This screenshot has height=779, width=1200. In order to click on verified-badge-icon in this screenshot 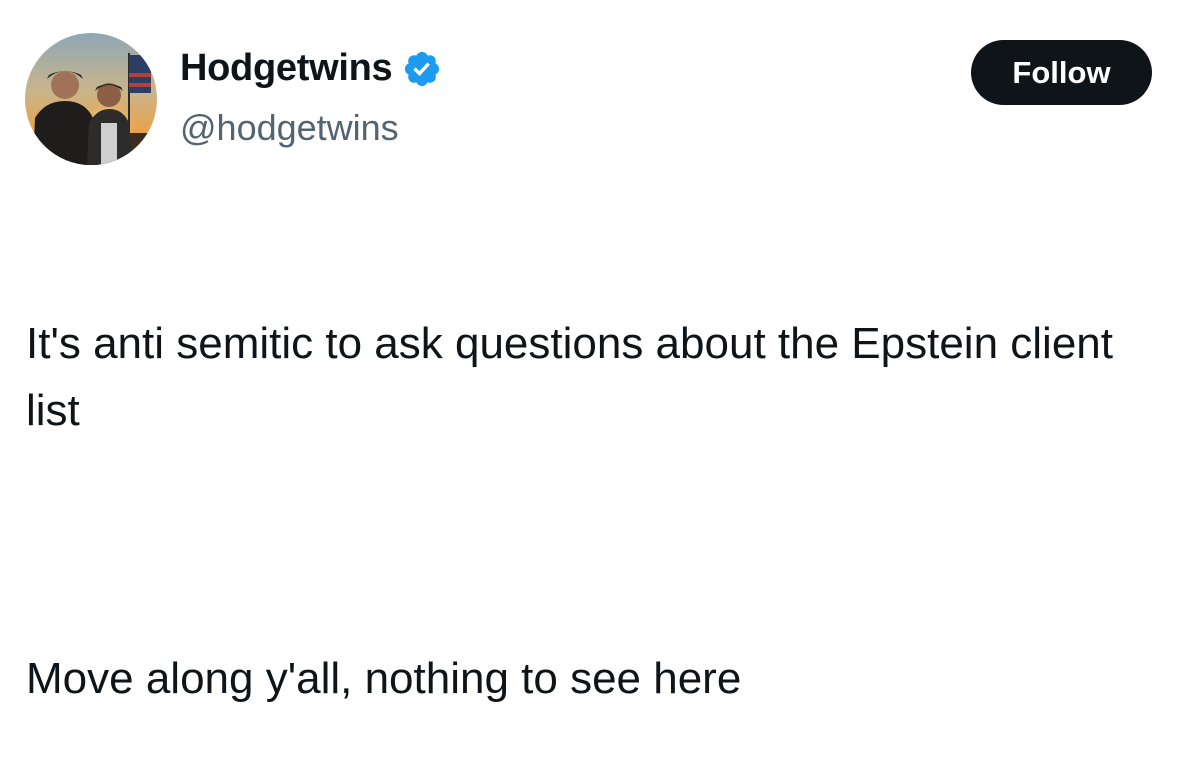, I will do `click(422, 68)`.